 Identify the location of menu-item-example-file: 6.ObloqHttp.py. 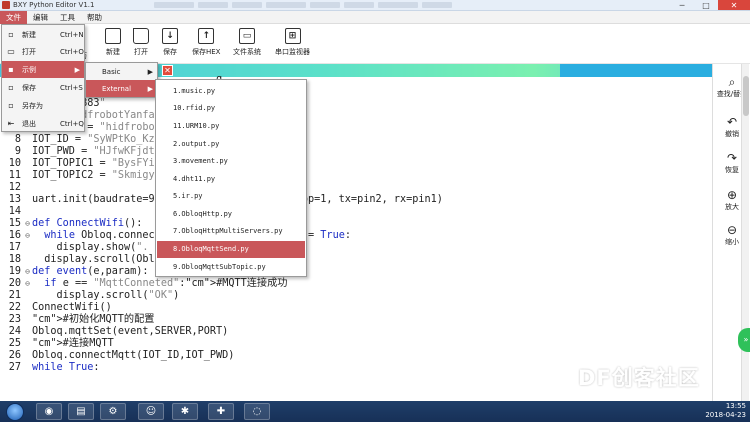
(231, 214).